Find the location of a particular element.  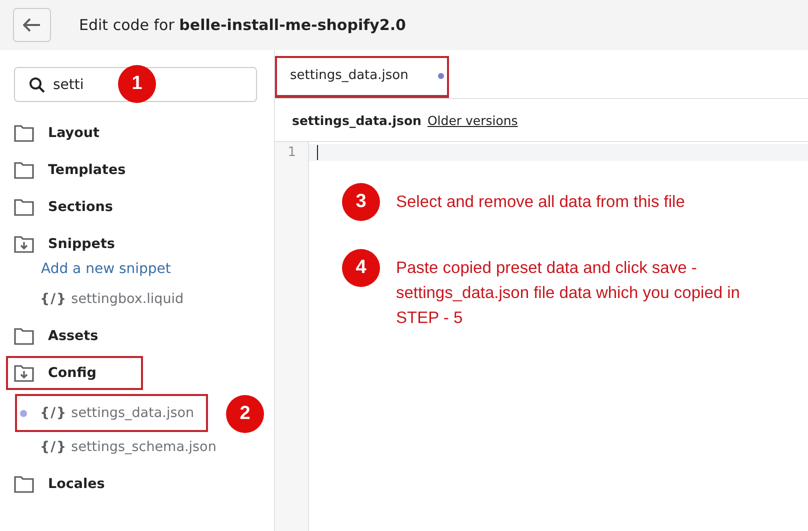

back-arrow-icon is located at coordinates (32, 25).